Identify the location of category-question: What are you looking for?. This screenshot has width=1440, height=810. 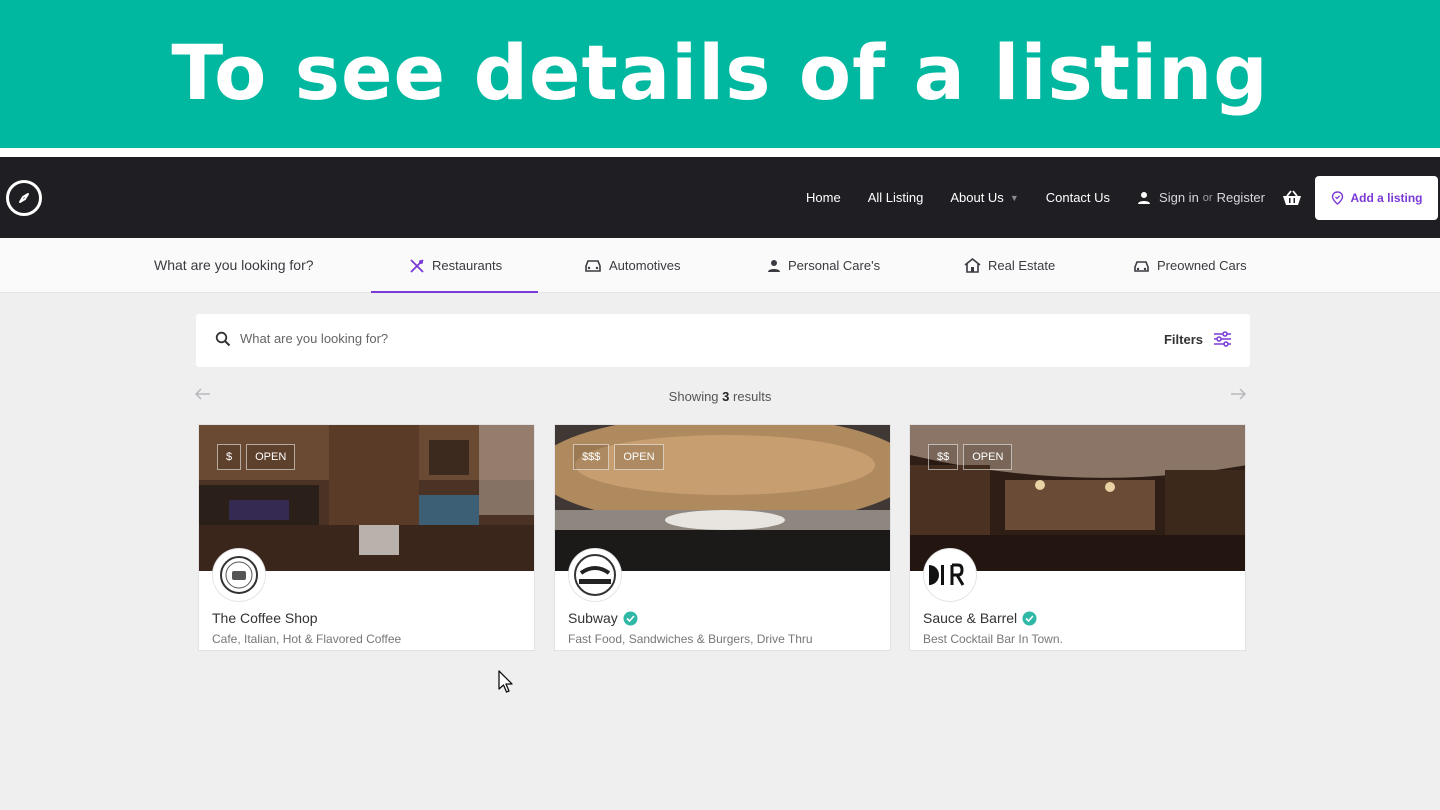
(234, 265).